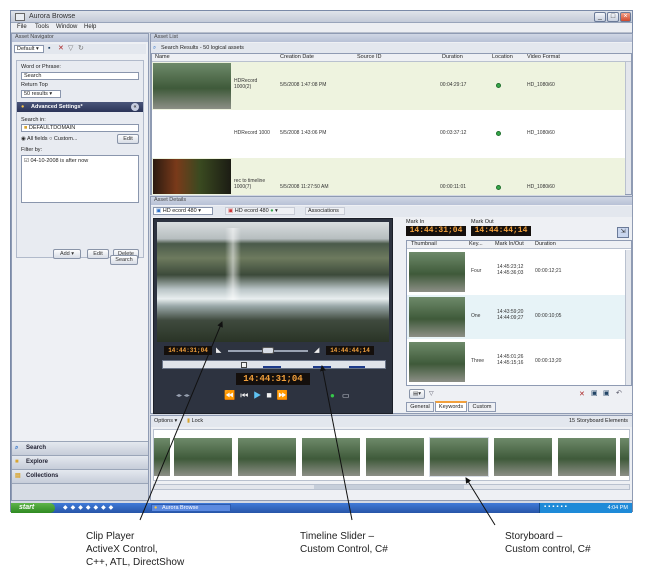  Describe the element at coordinates (336, 443) in the screenshot. I see `slider-arrow` at that location.